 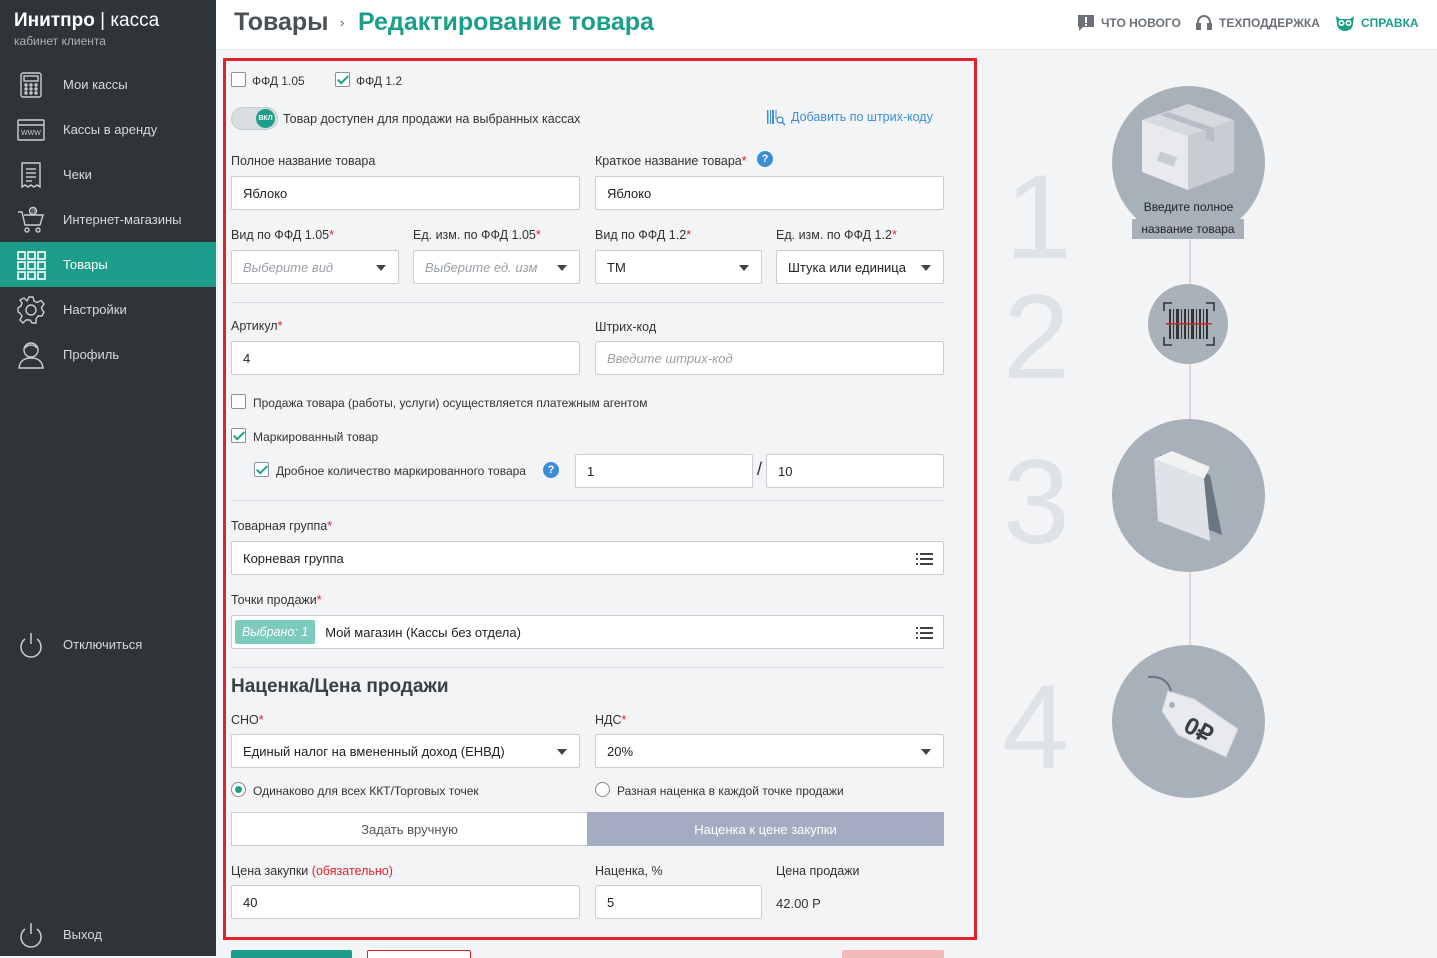 What do you see at coordinates (836, 235) in the screenshot?
I see `unit12-label: Ед. изм. по ФФД 1.2*` at bounding box center [836, 235].